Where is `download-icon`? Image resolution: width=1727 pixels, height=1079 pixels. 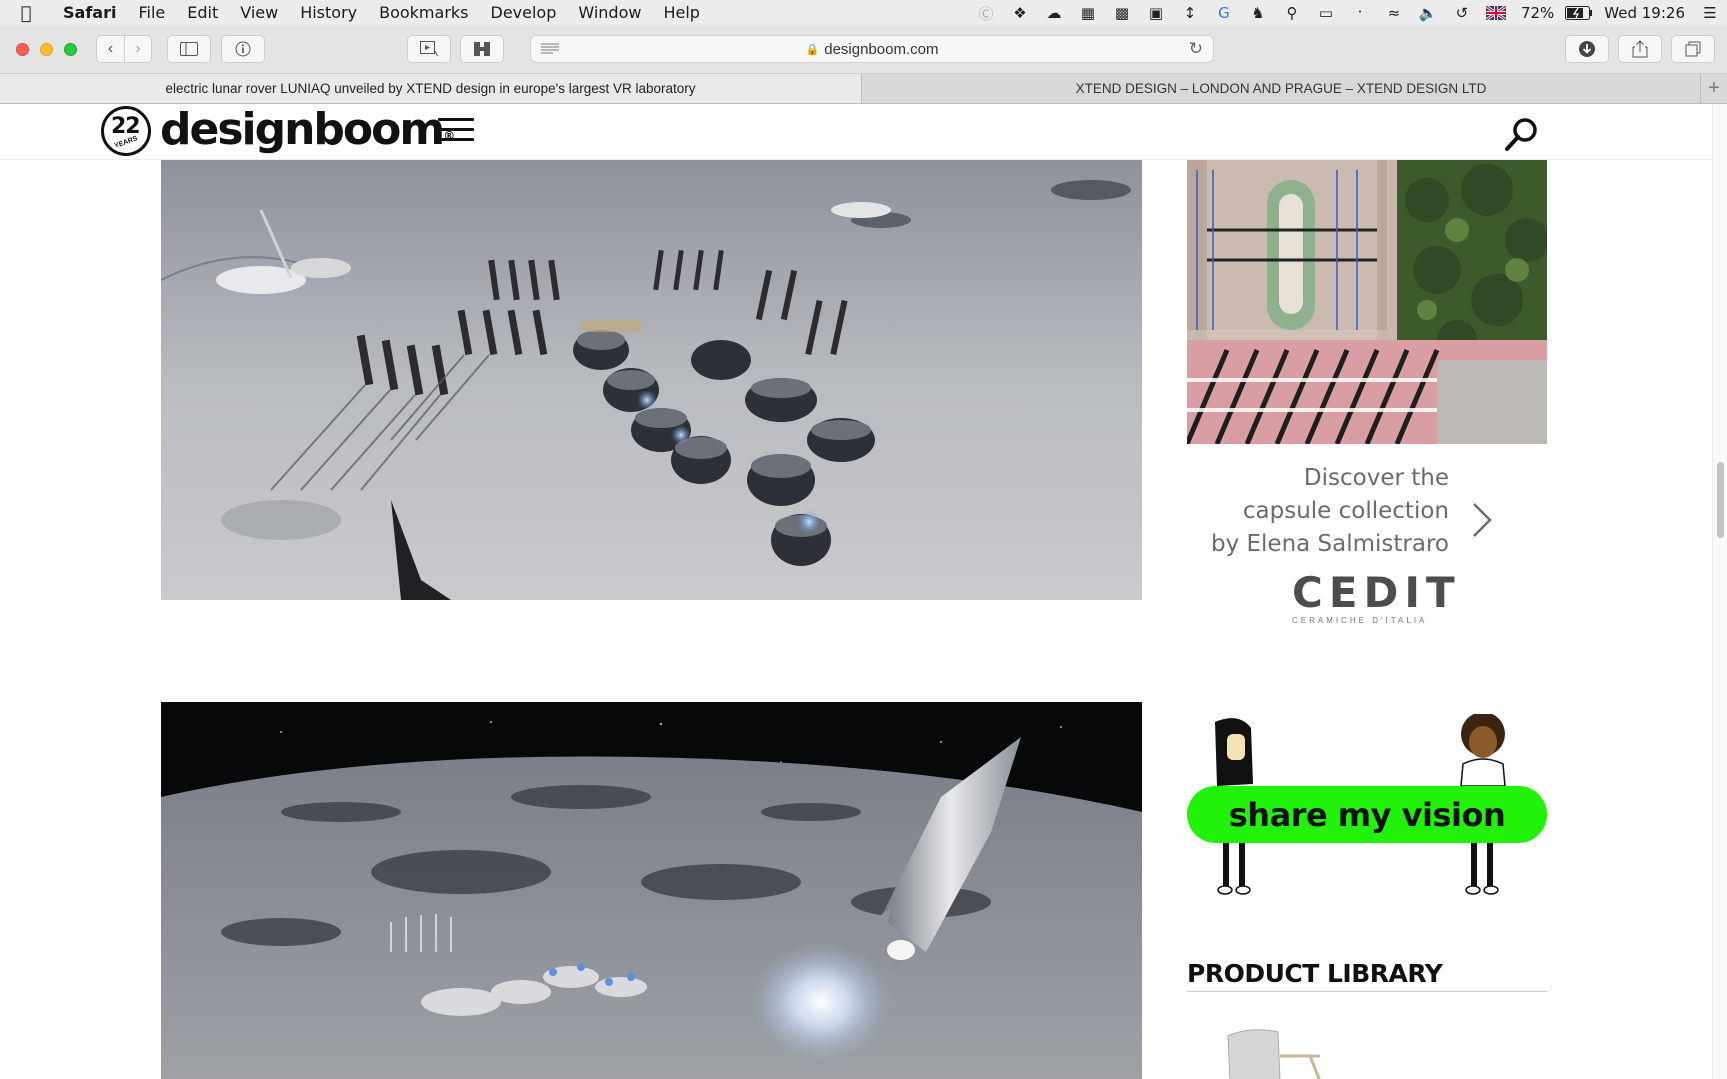 download-icon is located at coordinates (1587, 49).